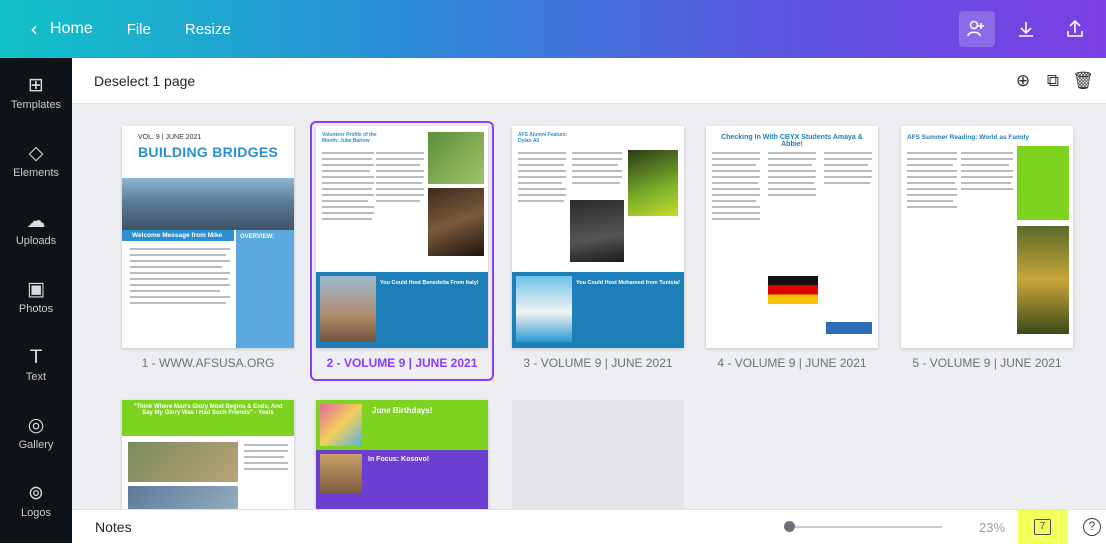 This screenshot has width=1106, height=544. I want to click on page1-kicker: VOL. 9 | JUNE 2021, so click(170, 137).